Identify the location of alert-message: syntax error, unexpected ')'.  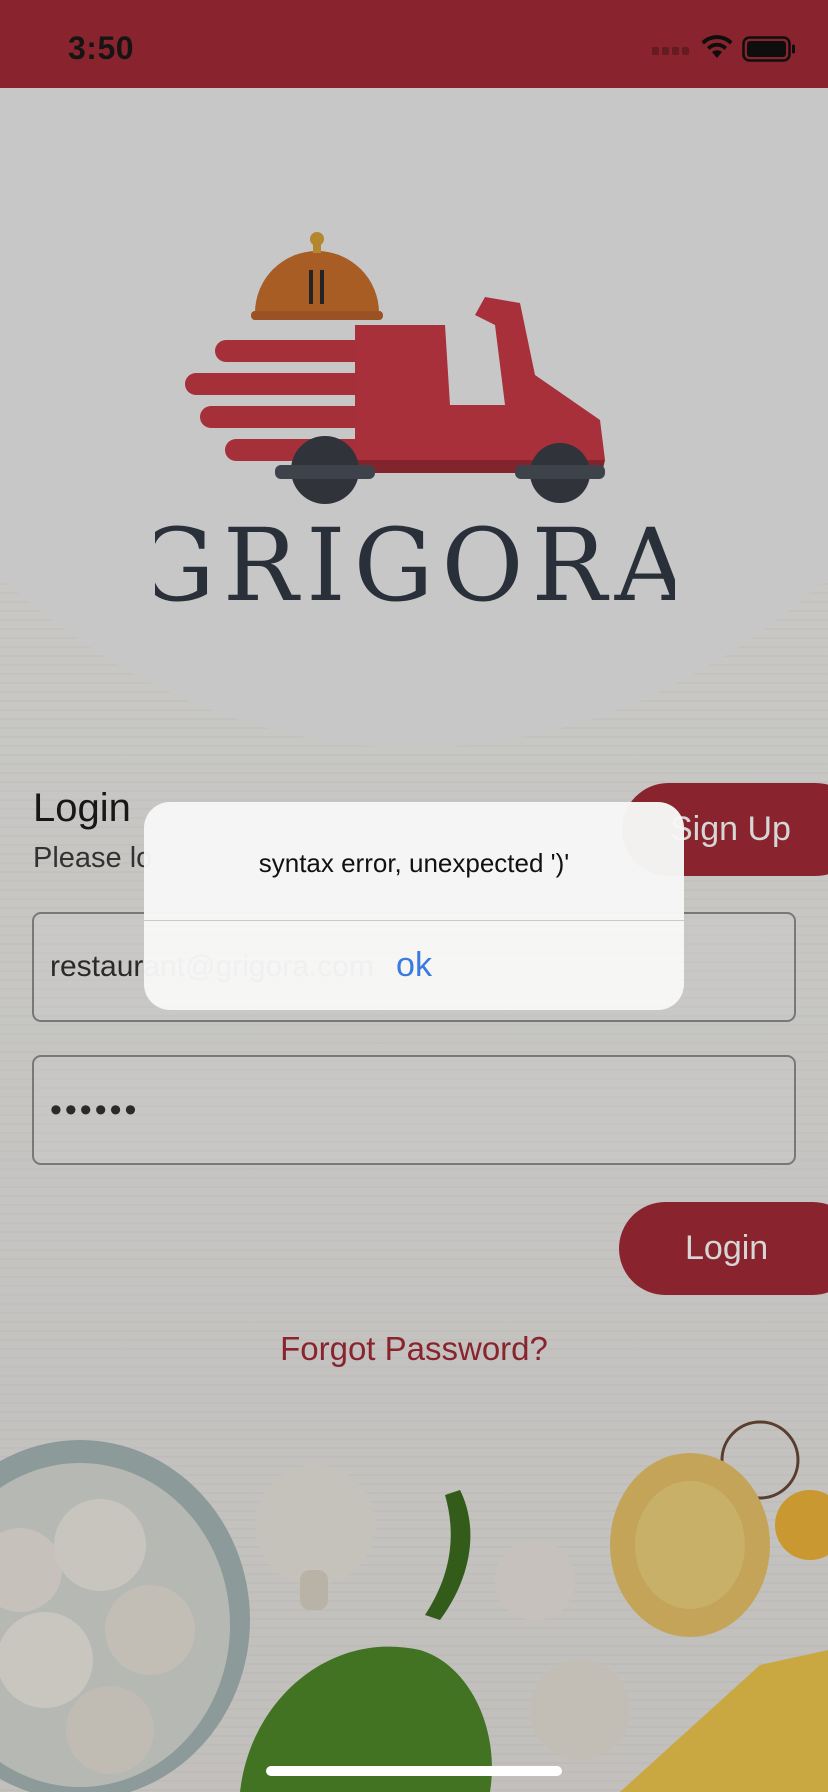
(414, 863).